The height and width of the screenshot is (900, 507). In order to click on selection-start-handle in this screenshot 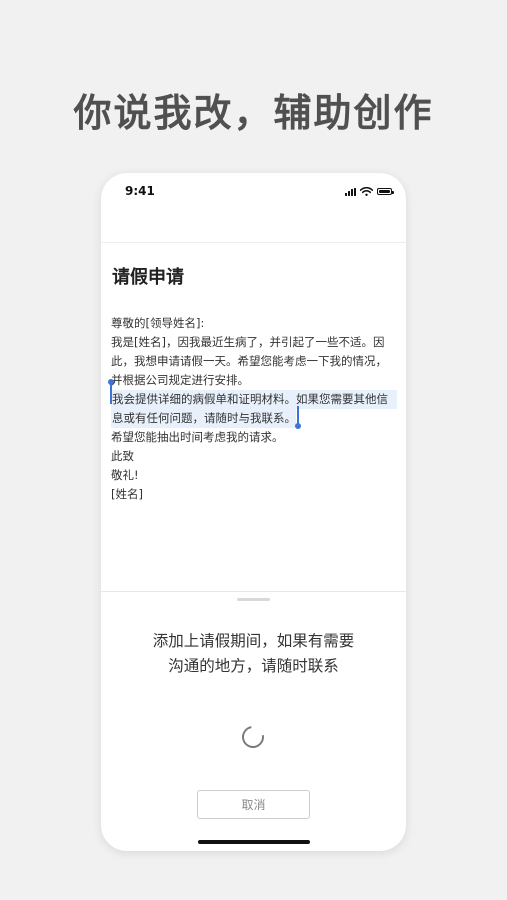, I will do `click(111, 391)`.